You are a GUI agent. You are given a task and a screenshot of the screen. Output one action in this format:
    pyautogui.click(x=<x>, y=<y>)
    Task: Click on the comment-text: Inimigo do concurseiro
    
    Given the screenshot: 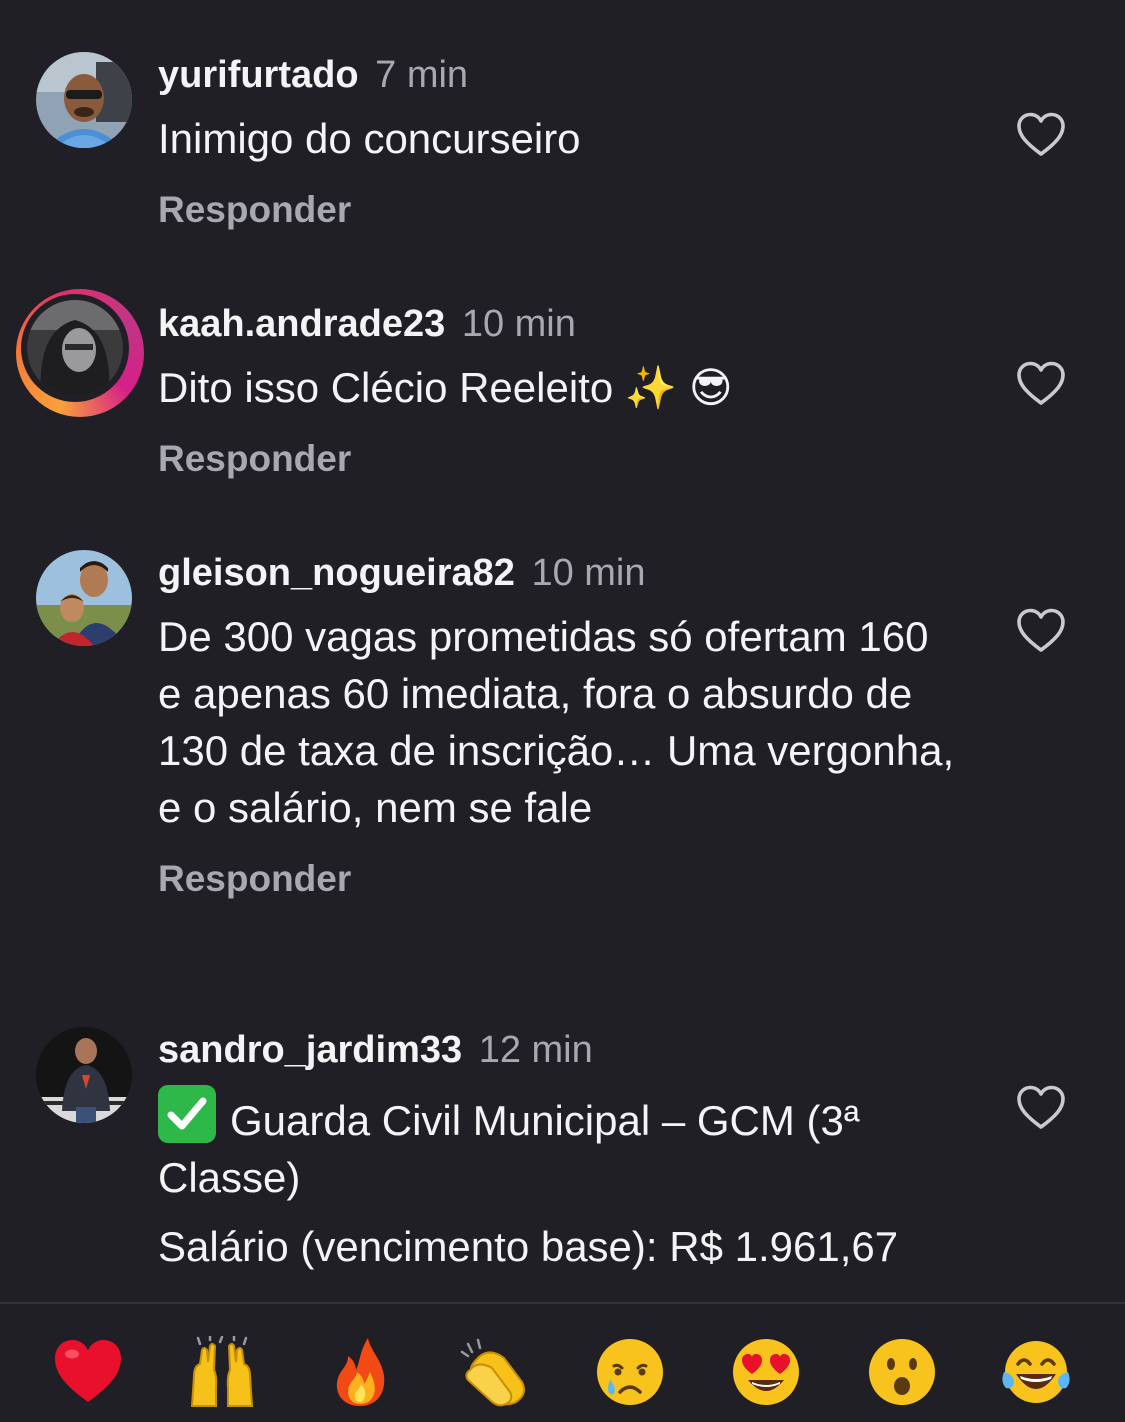 What is the action you would take?
    pyautogui.click(x=558, y=138)
    